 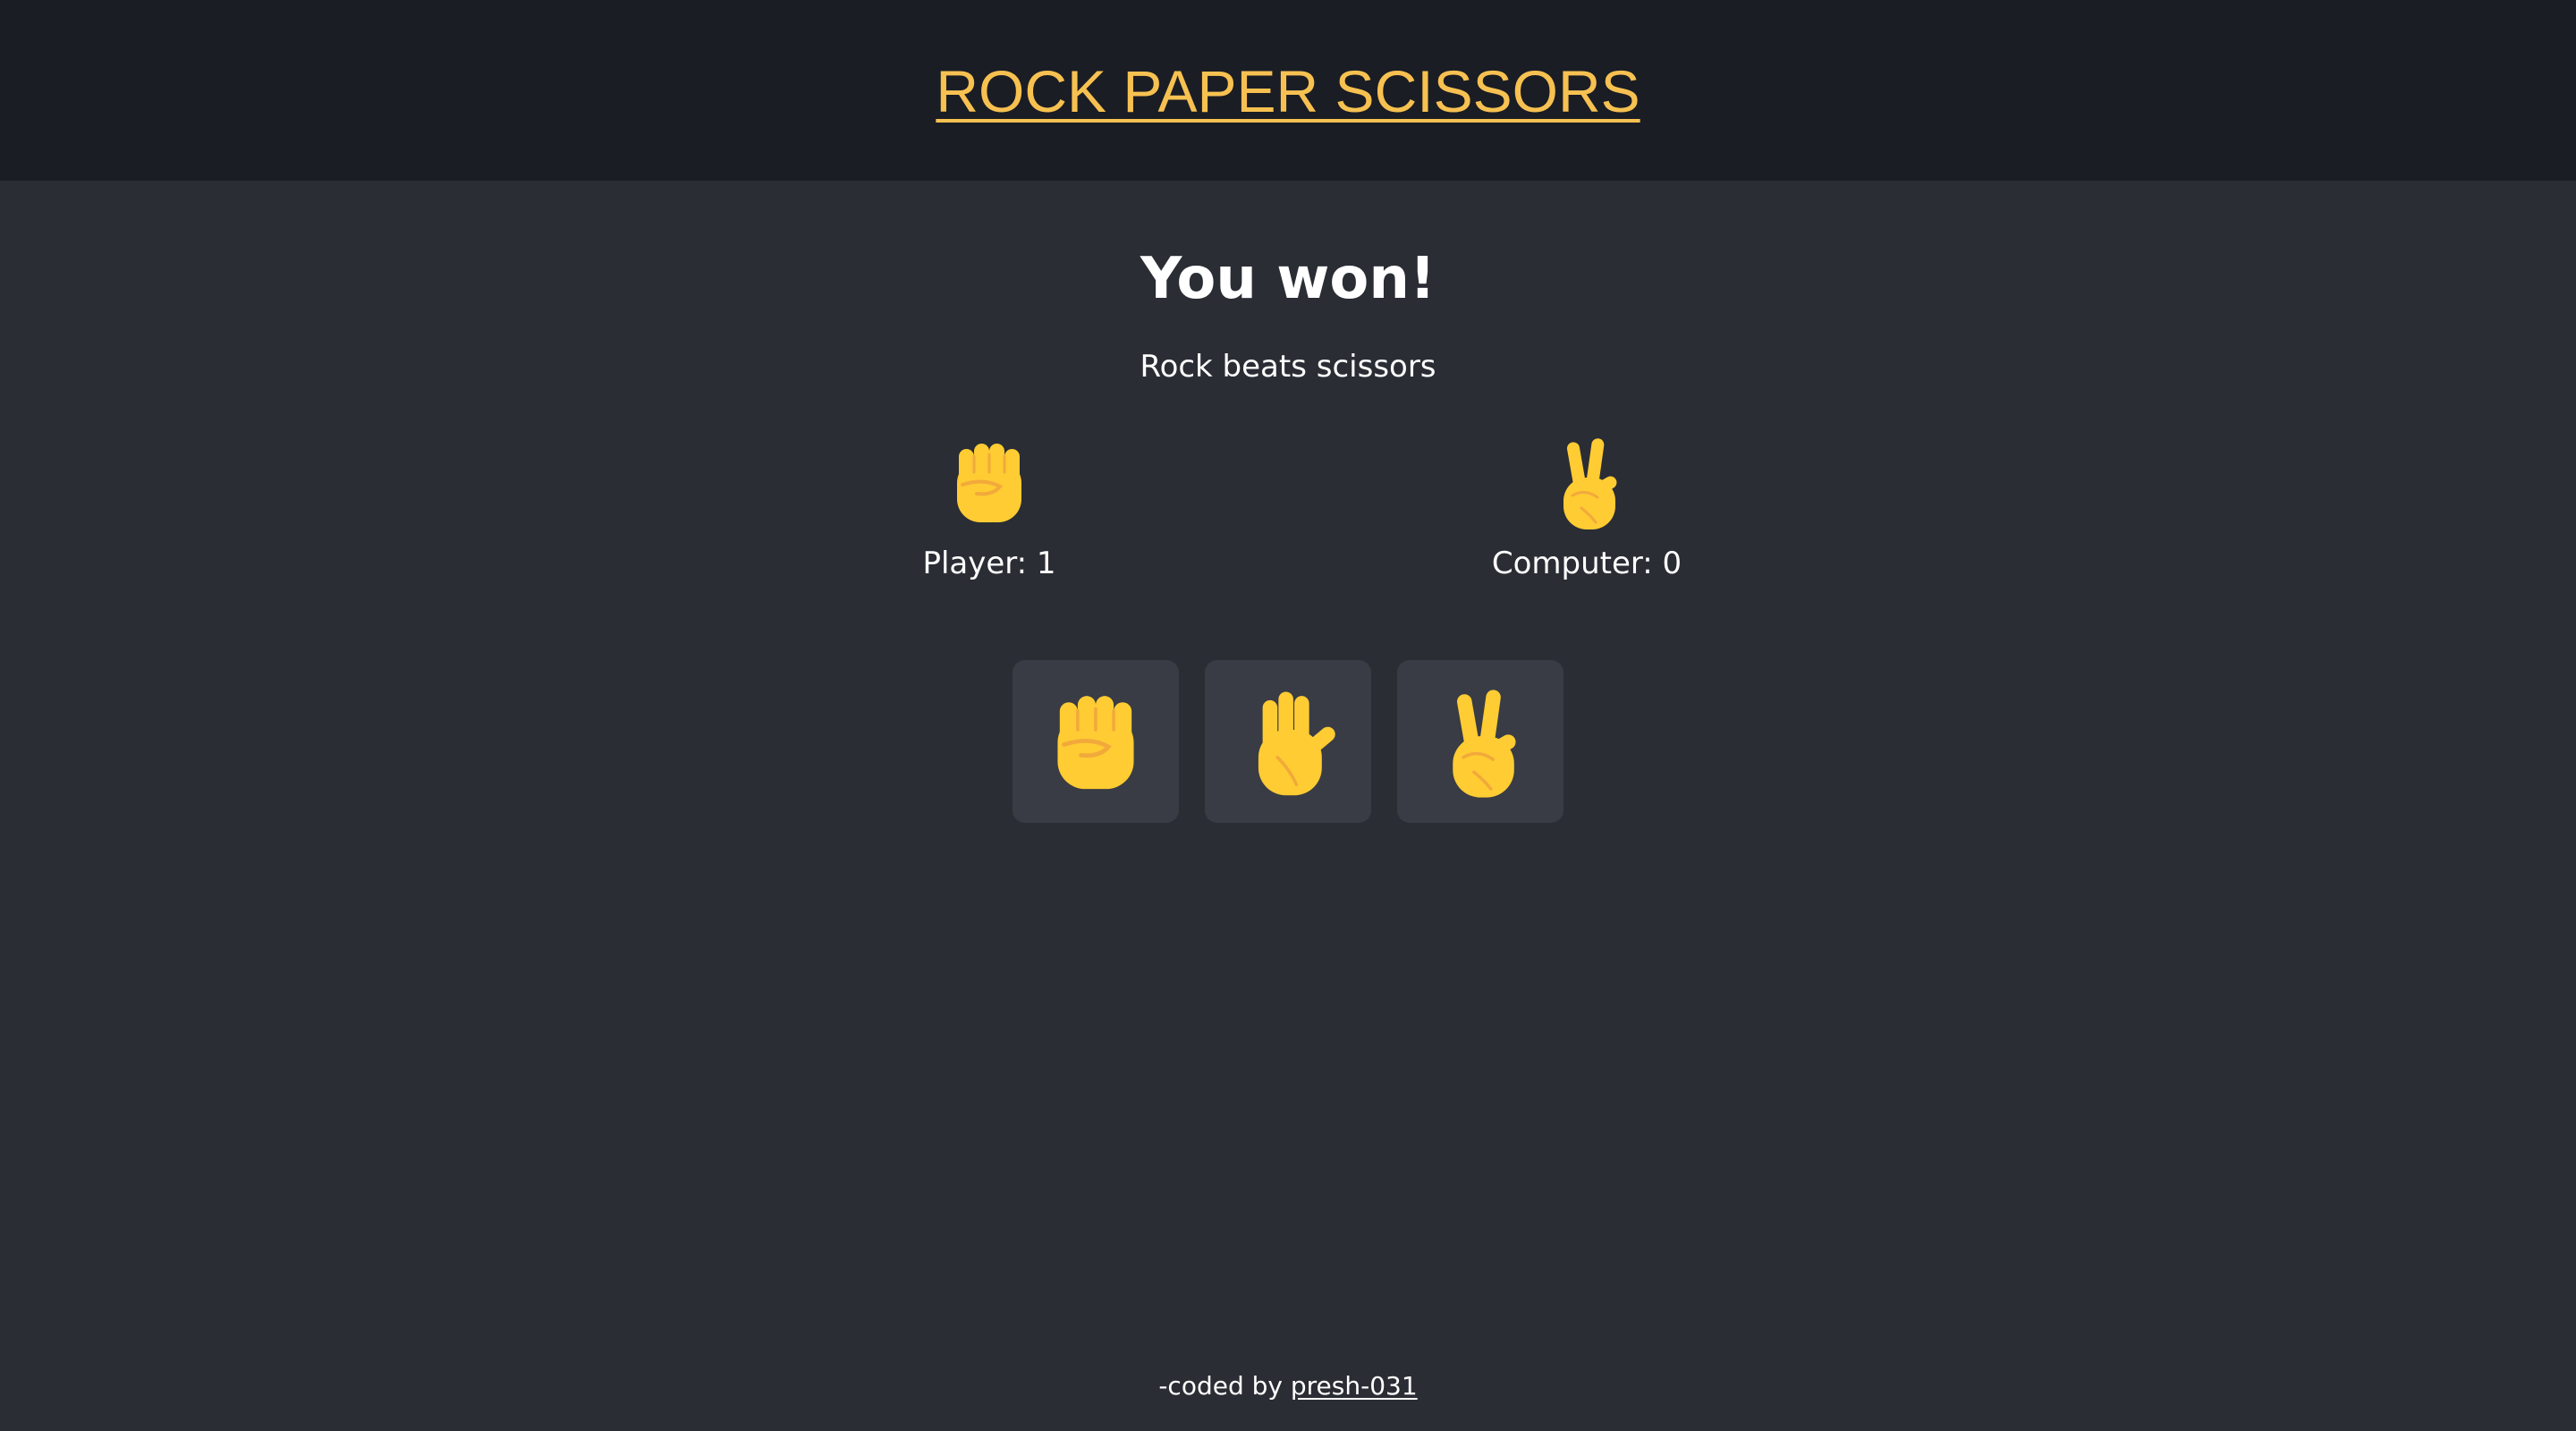 I want to click on app-header: ROCK PAPER SCISSORS, so click(x=1288, y=91).